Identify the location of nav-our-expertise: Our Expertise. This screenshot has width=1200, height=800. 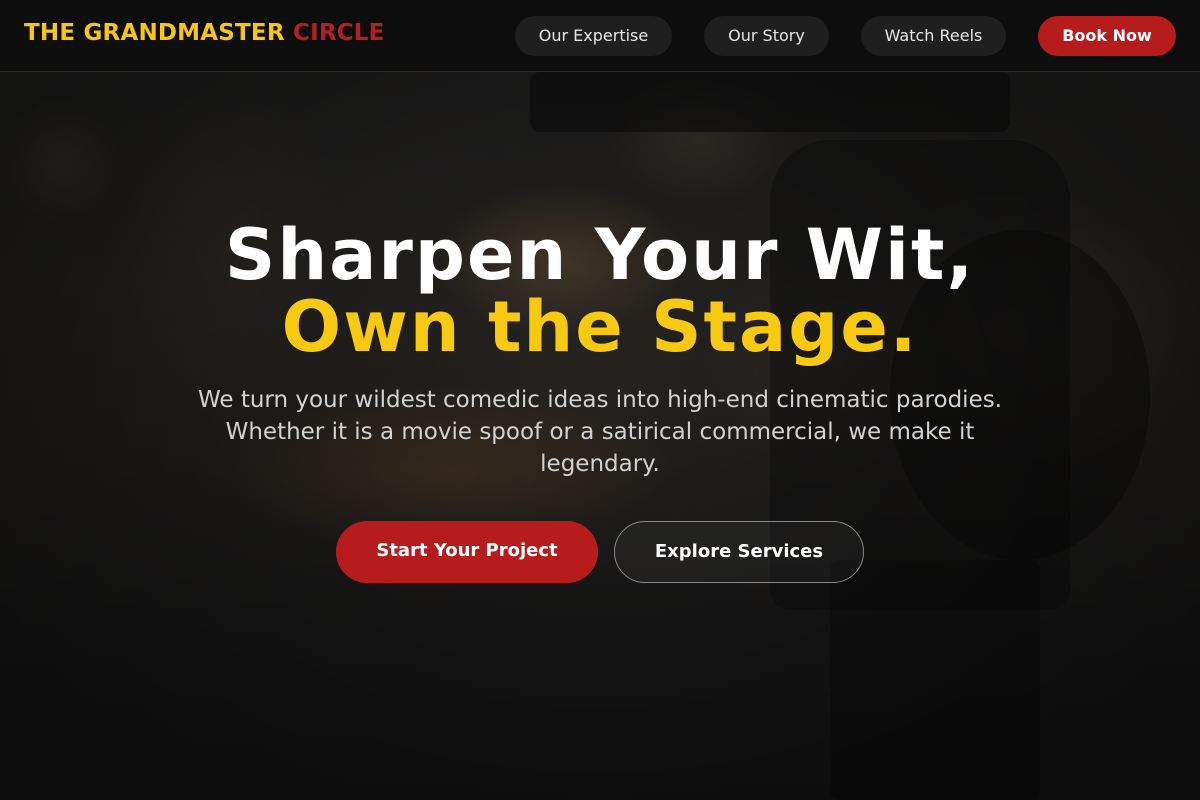
(593, 36).